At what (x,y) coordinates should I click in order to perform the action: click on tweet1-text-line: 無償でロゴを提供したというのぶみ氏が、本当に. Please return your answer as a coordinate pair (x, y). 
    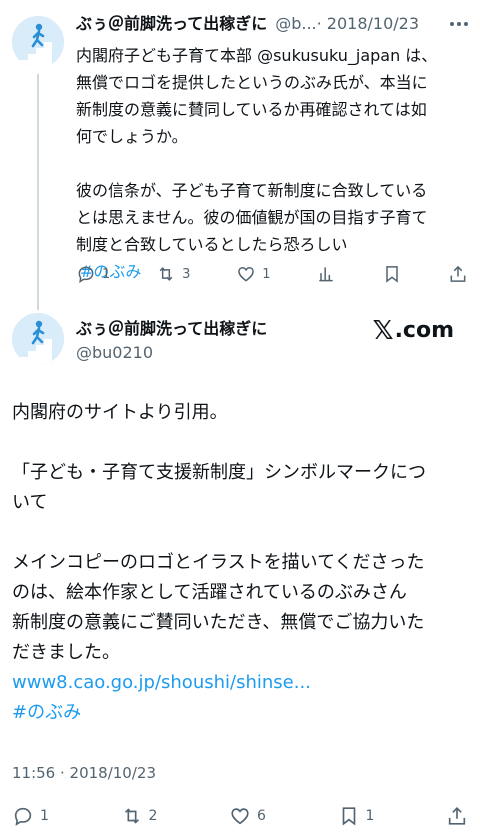
    Looking at the image, I should click on (252, 82).